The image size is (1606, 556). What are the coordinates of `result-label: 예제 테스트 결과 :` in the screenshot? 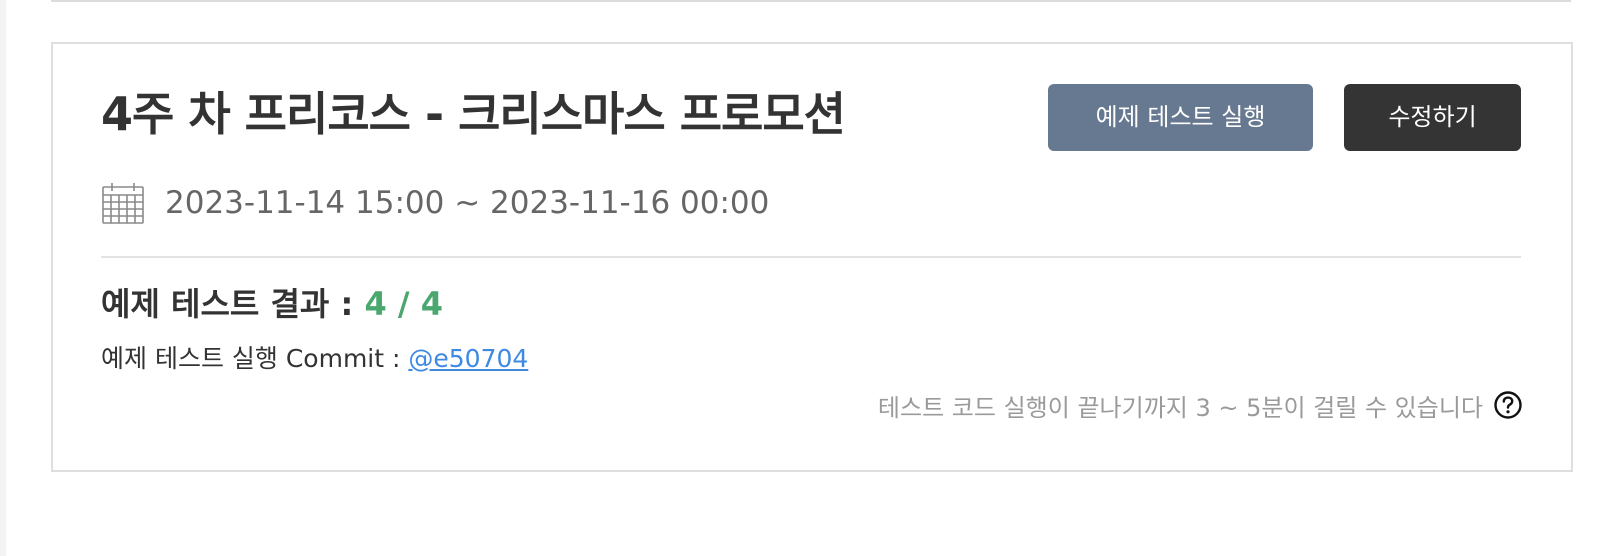 It's located at (233, 304).